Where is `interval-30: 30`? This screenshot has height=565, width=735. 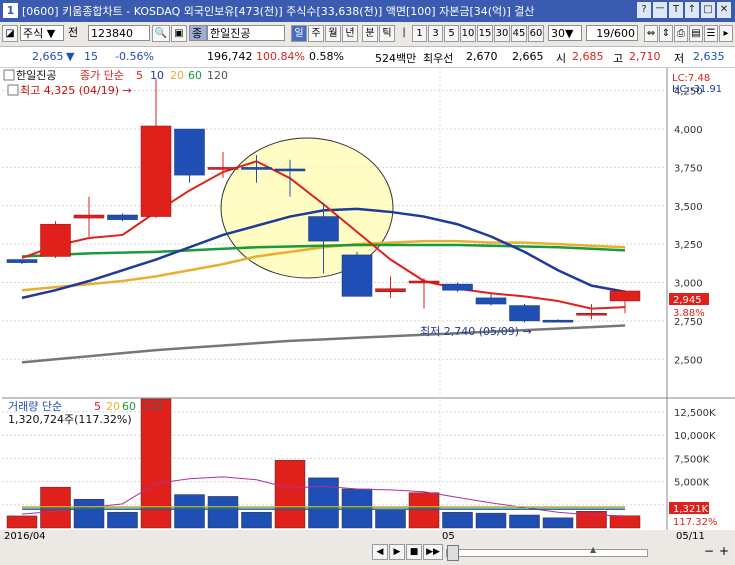 interval-30: 30 is located at coordinates (502, 33).